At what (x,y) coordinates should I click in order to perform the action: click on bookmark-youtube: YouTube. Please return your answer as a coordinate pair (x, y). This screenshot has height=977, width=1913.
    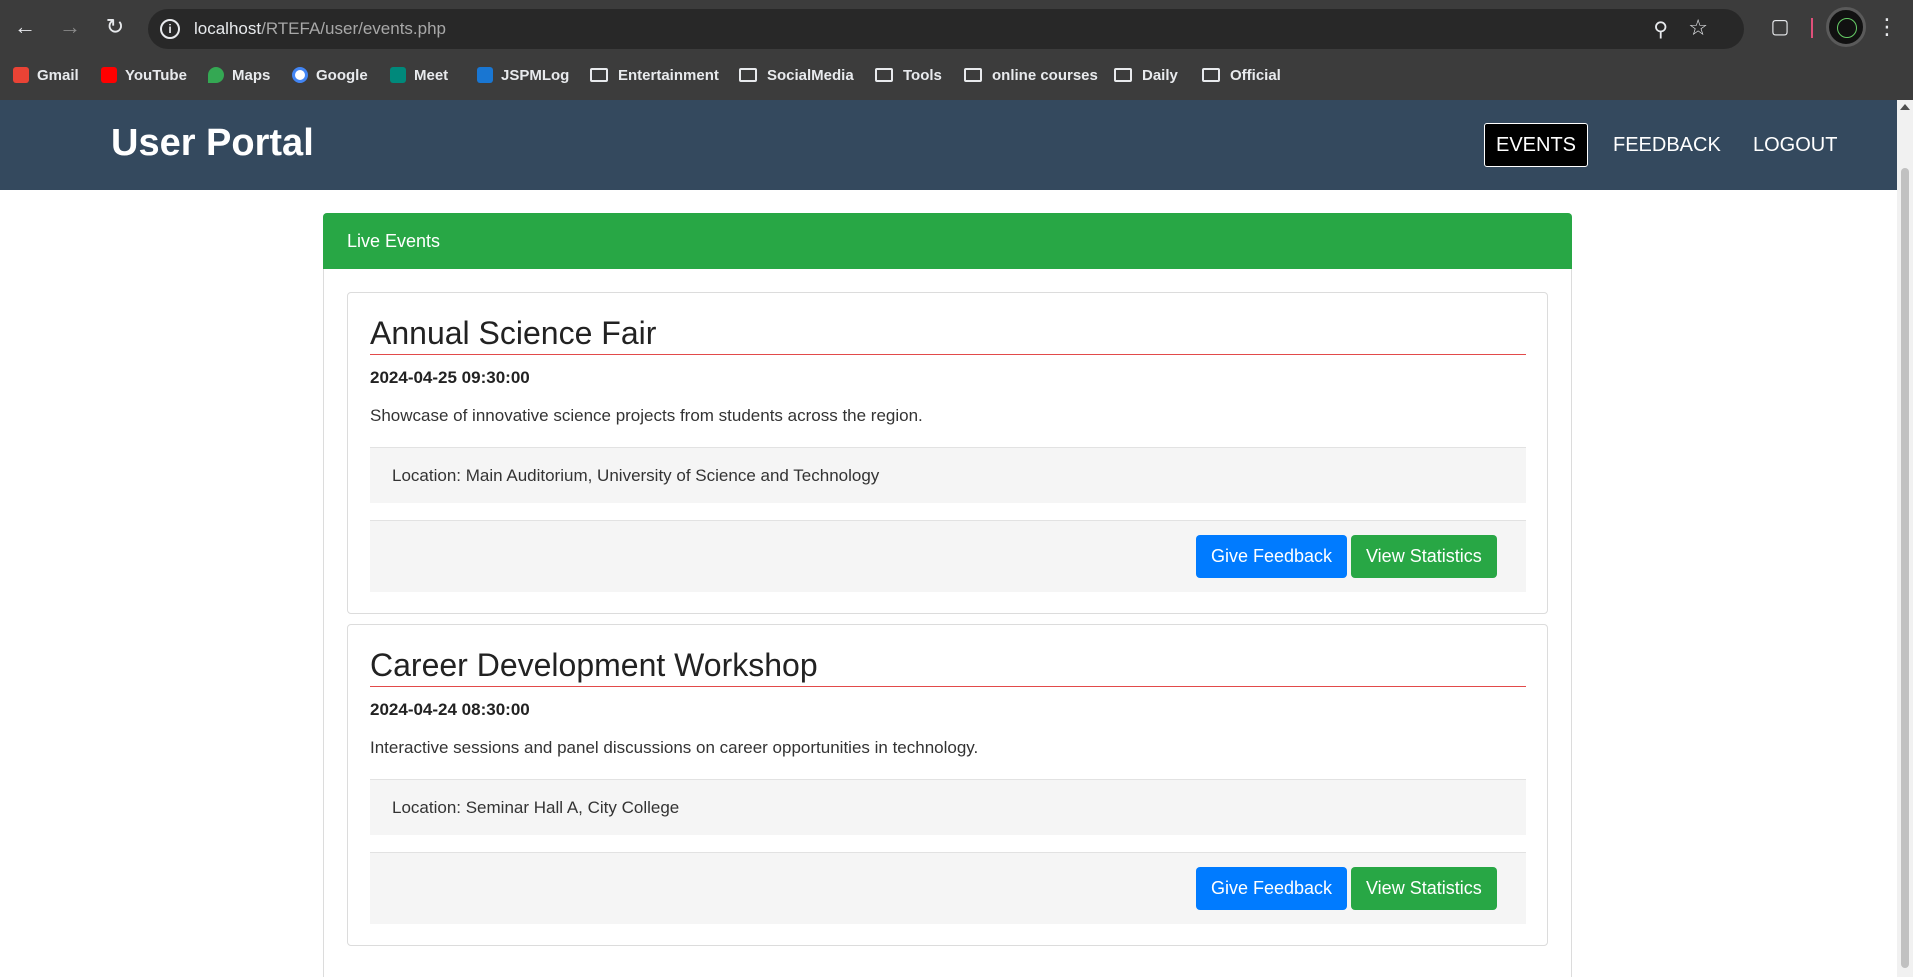
    Looking at the image, I should click on (144, 75).